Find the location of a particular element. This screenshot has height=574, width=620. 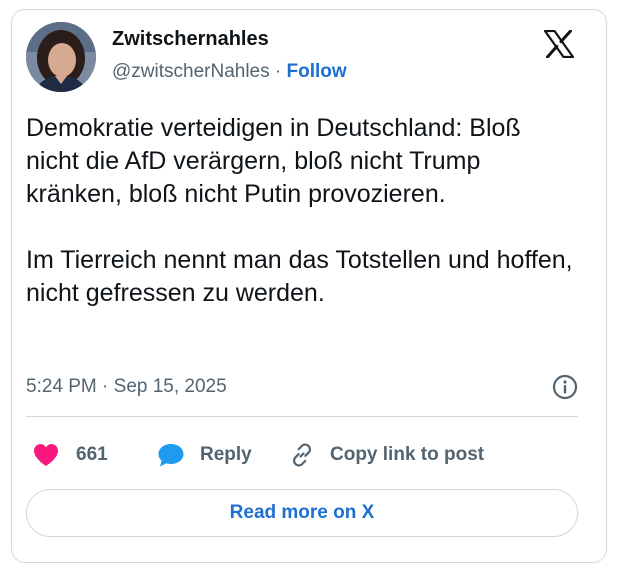

author-handle: @zwitscherNahles is located at coordinates (191, 71).